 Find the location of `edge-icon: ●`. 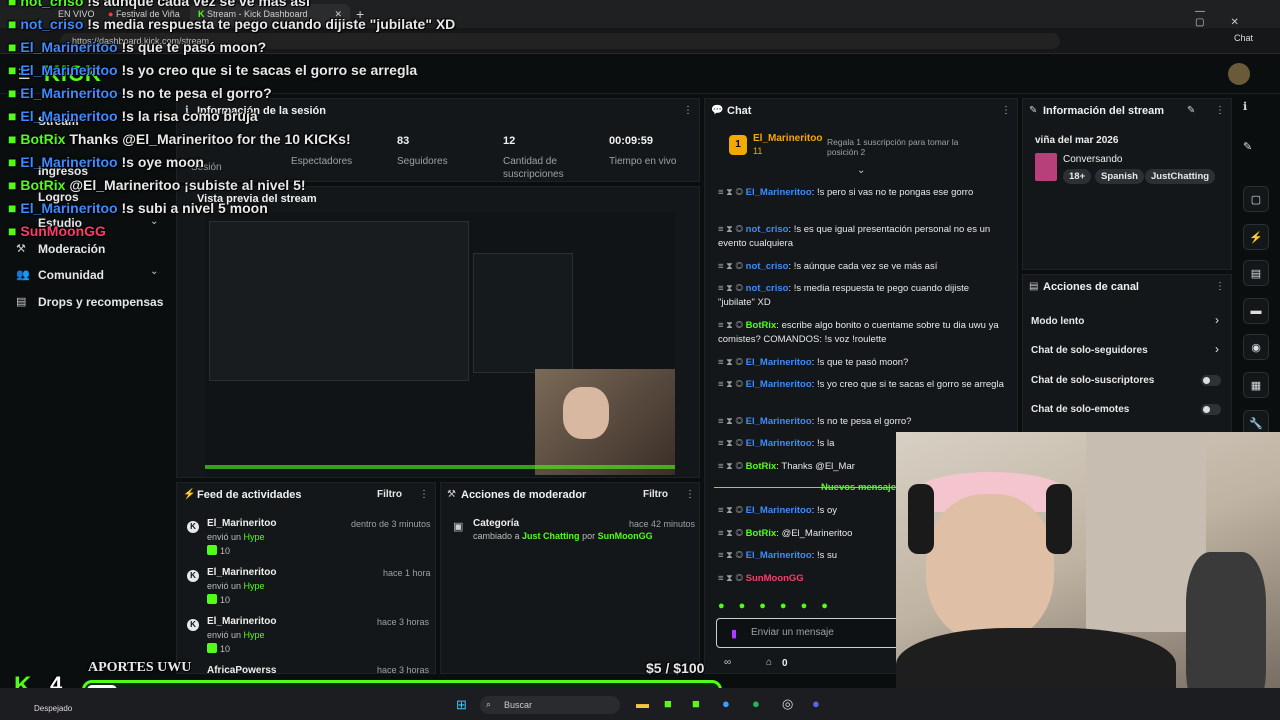

edge-icon: ● is located at coordinates (726, 703).